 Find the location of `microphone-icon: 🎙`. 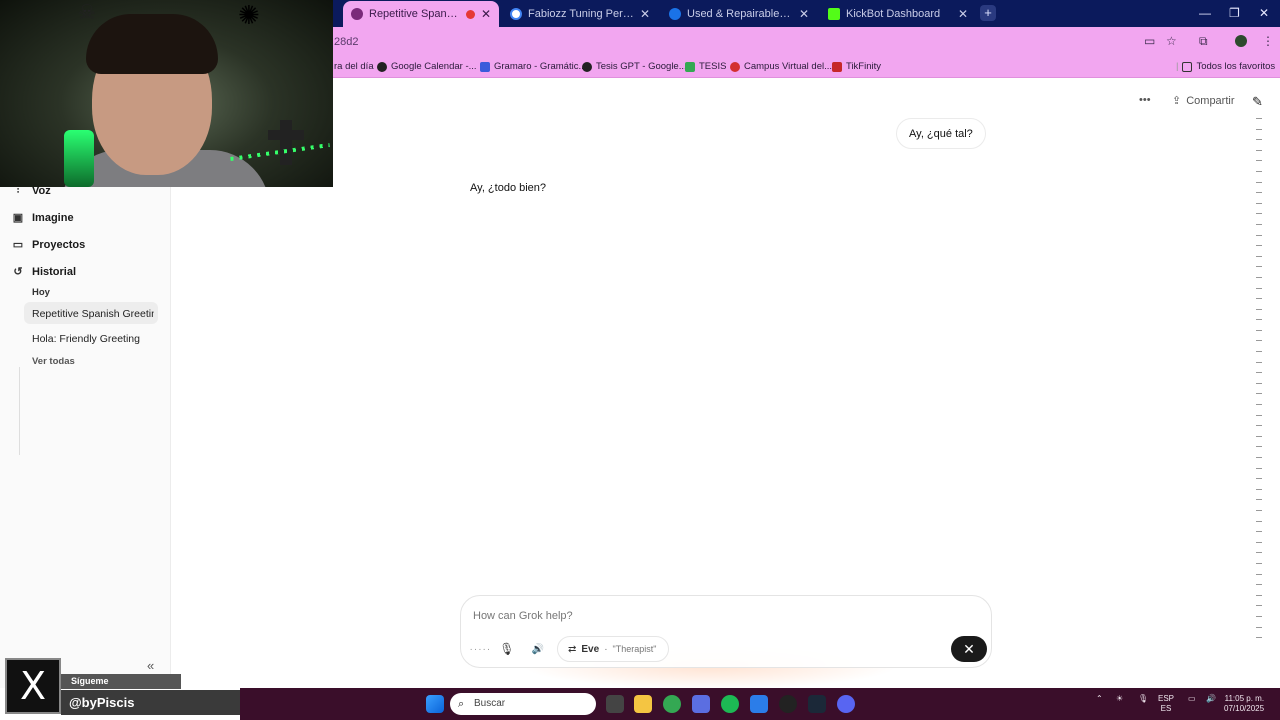

microphone-icon: 🎙 is located at coordinates (506, 649).